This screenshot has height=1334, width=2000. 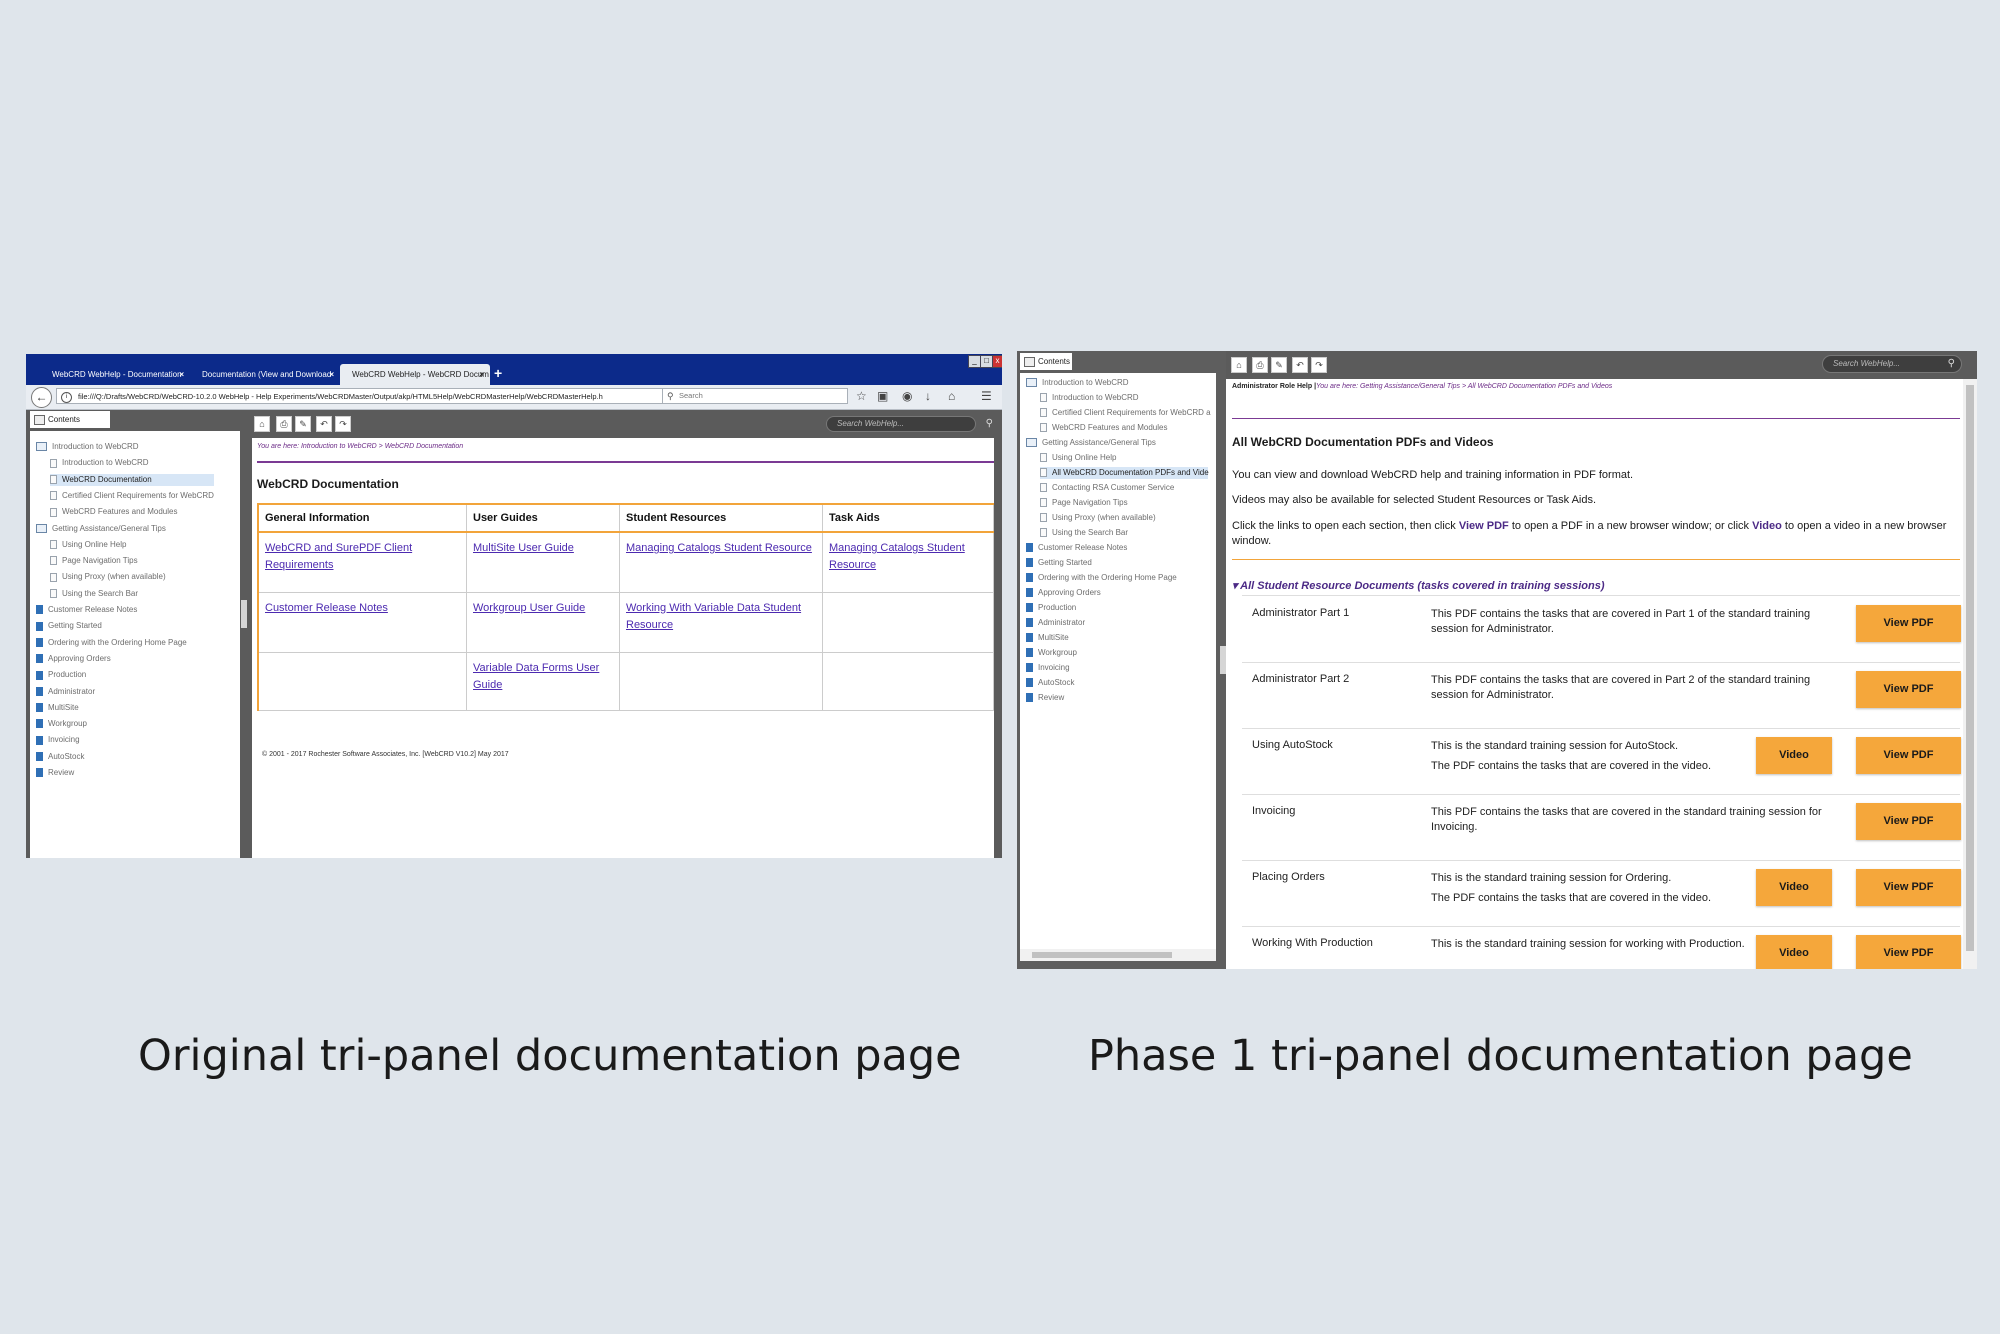 I want to click on browser-tab-3-active: WebCRD WebHelp - WebCRD Docum ×, so click(x=415, y=374).